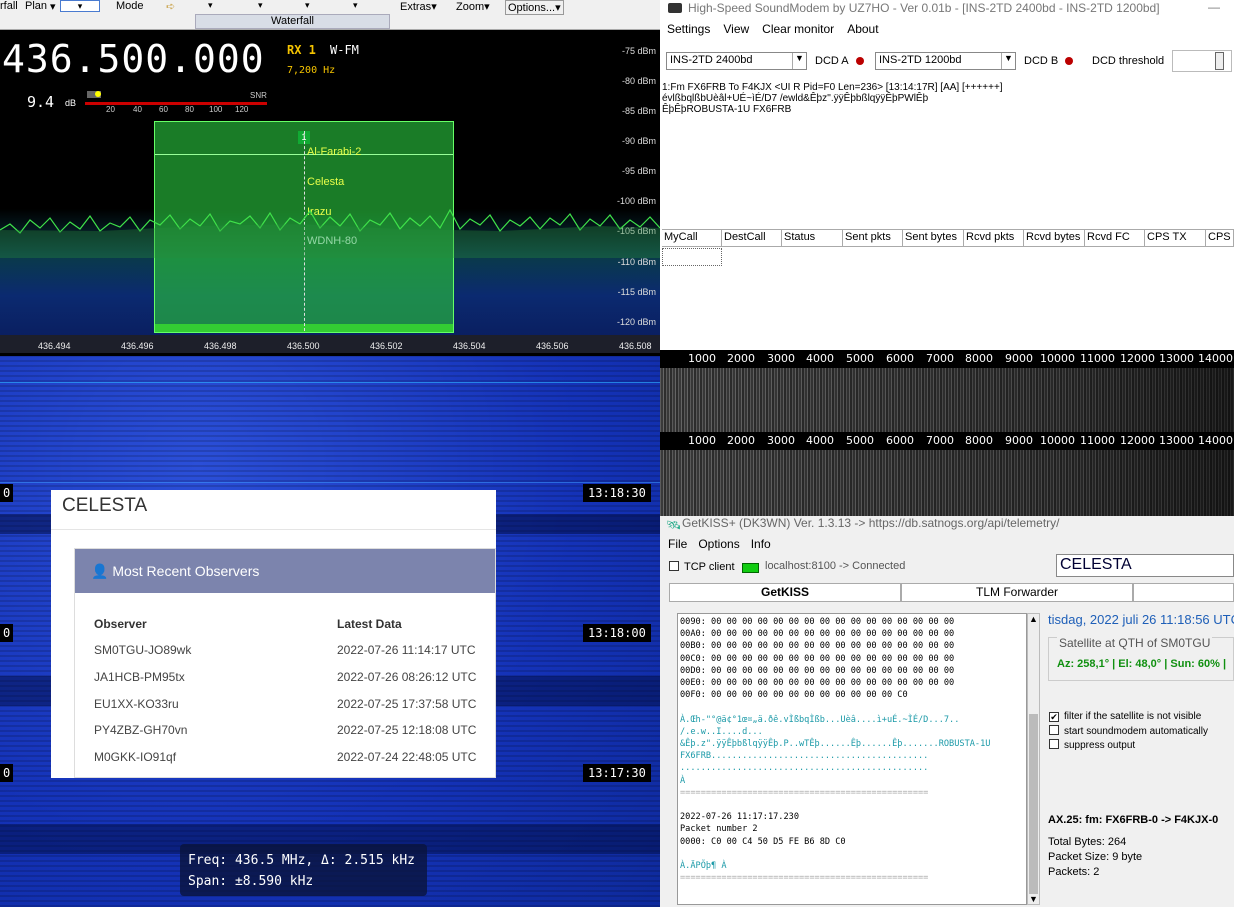 Image resolution: width=1234 pixels, height=907 pixels. I want to click on tcp-client-checkbox: TCP client, so click(702, 567).